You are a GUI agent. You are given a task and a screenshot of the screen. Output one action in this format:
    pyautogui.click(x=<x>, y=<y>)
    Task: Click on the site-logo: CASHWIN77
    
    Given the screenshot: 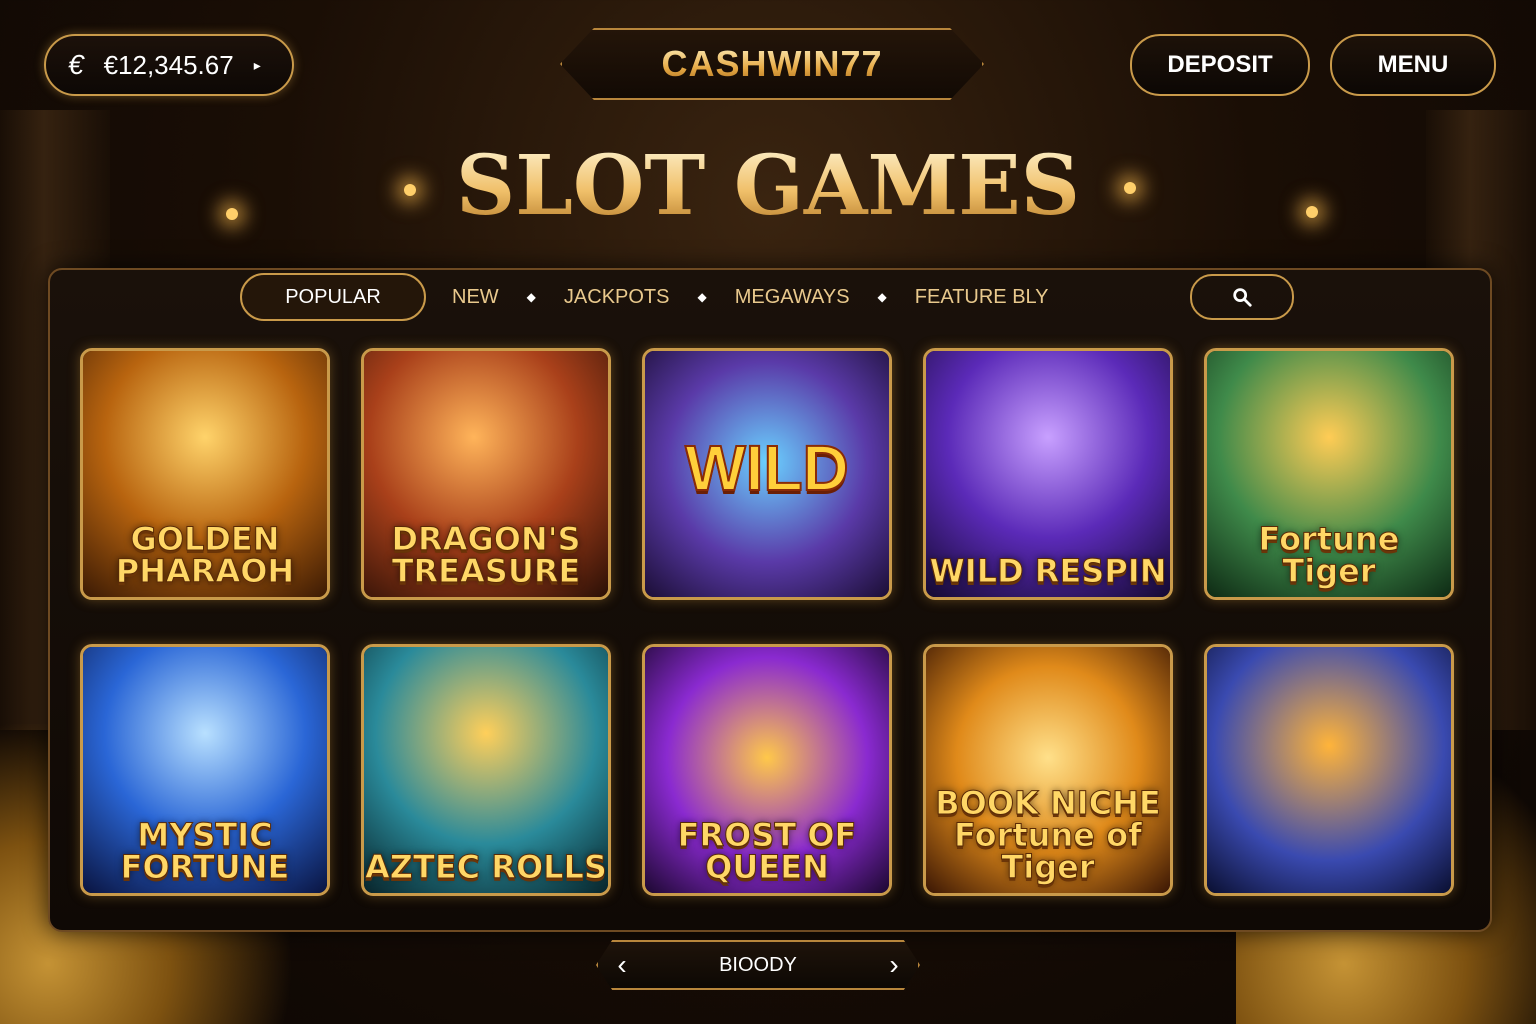 What is the action you would take?
    pyautogui.click(x=772, y=63)
    